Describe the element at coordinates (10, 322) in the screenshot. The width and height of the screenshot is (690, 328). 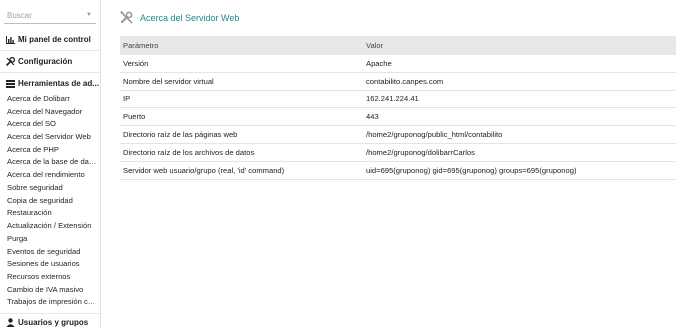
I see `user-icon` at that location.